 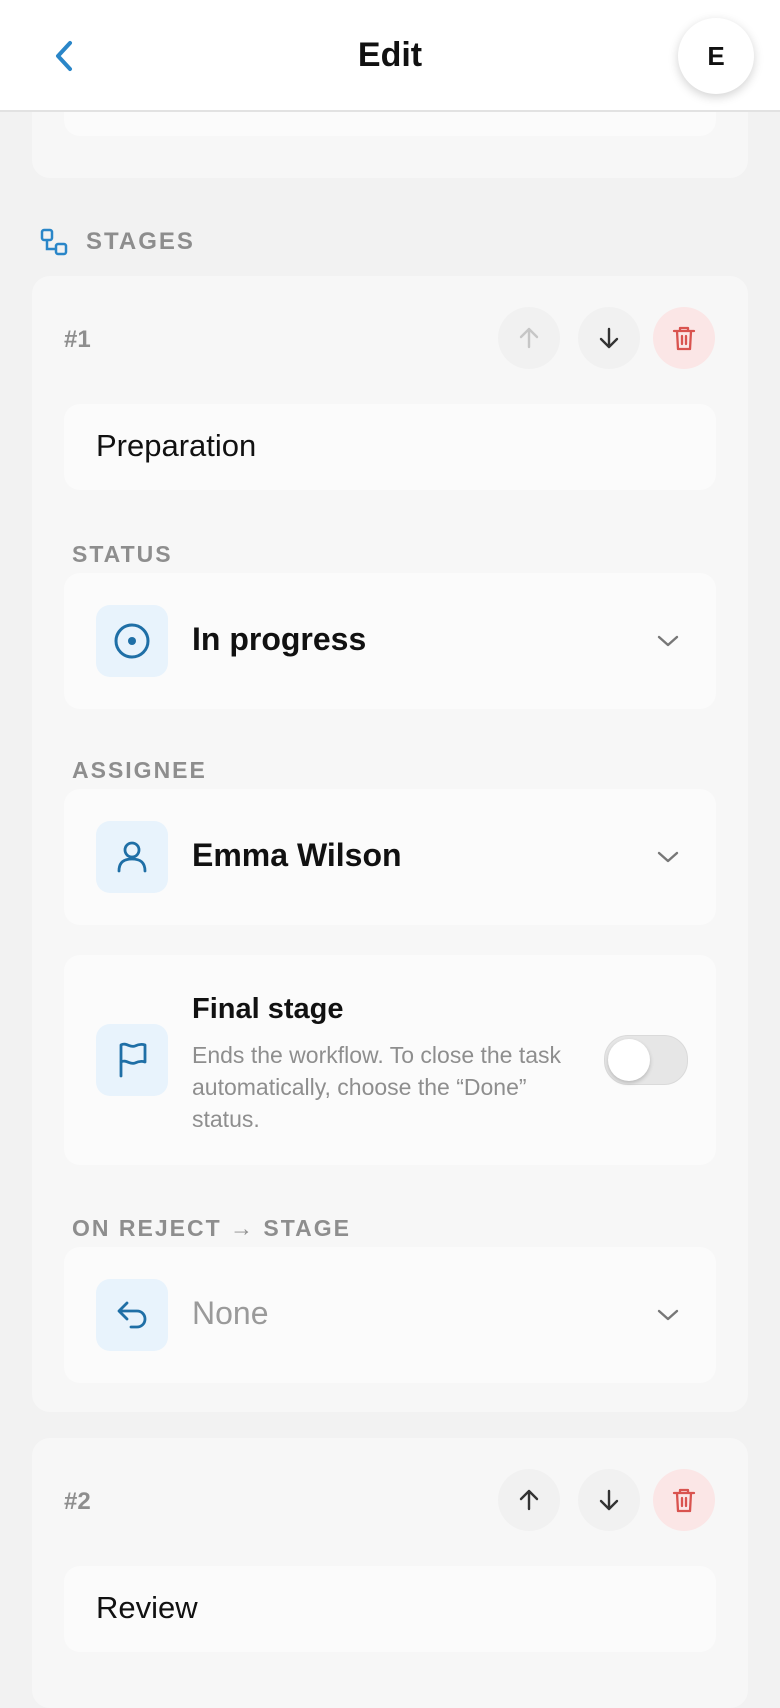 What do you see at coordinates (279, 639) in the screenshot?
I see `status-value: In progress` at bounding box center [279, 639].